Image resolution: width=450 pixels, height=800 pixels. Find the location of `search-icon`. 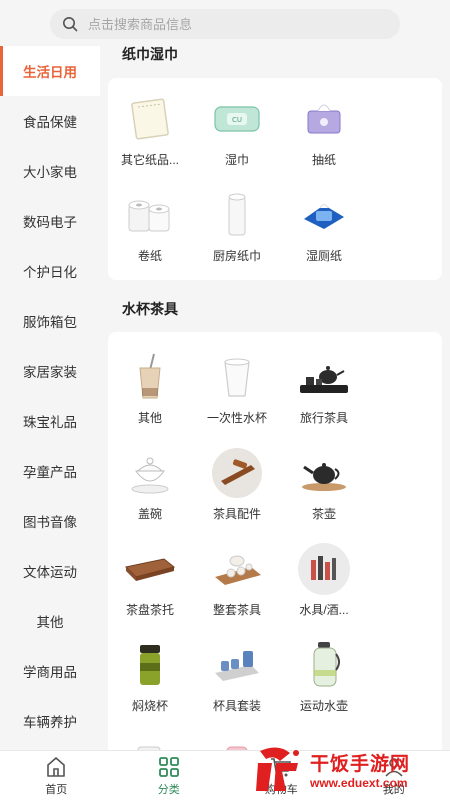

search-icon is located at coordinates (70, 24).